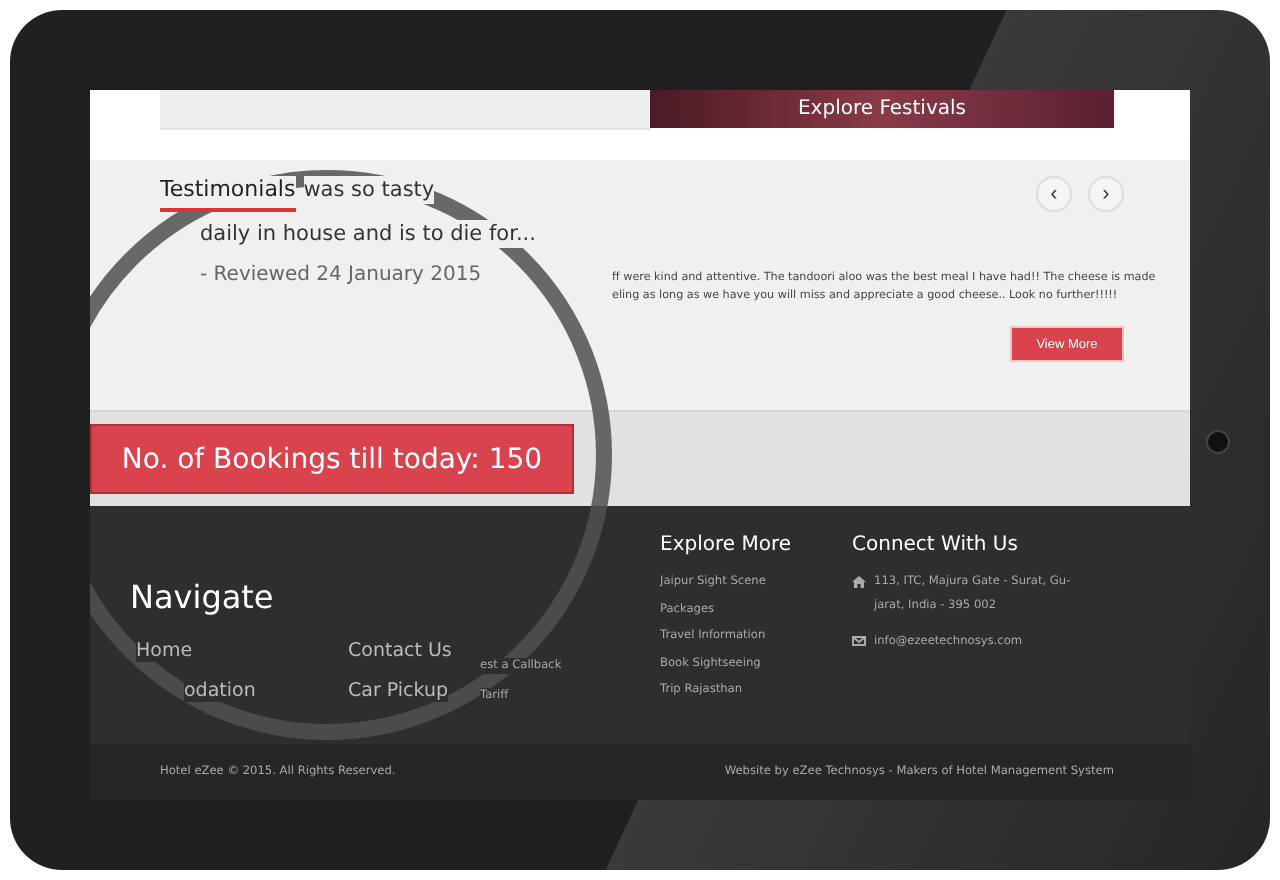  Describe the element at coordinates (859, 641) in the screenshot. I see `mail-icon` at that location.